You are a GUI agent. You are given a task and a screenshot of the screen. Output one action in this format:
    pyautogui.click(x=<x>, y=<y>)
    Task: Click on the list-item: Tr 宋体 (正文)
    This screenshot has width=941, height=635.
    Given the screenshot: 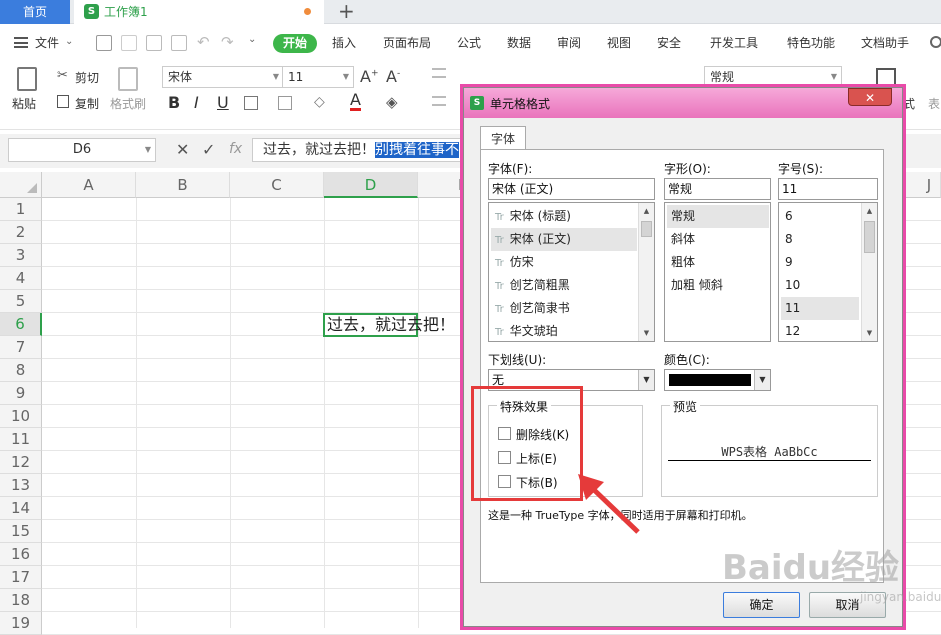 What is the action you would take?
    pyautogui.click(x=564, y=239)
    